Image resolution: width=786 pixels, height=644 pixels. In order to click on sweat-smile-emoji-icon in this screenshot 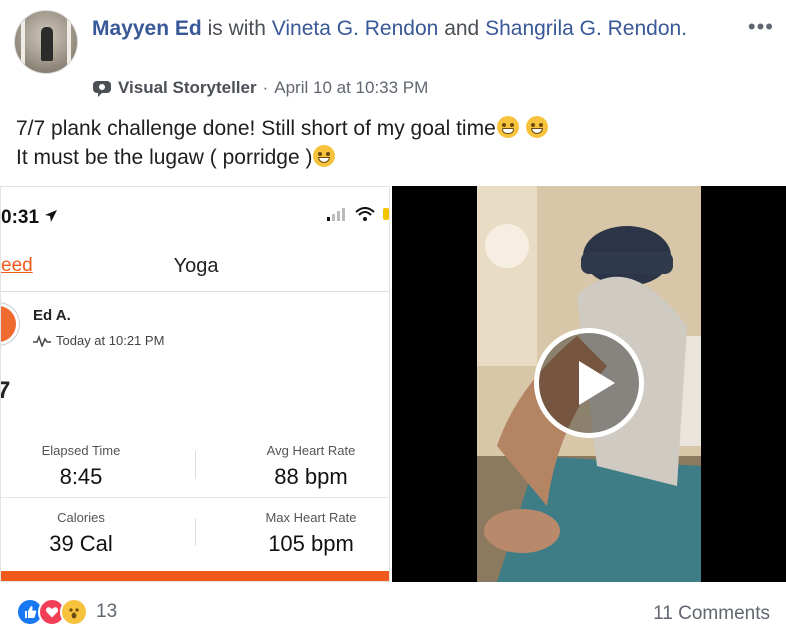, I will do `click(536, 127)`.